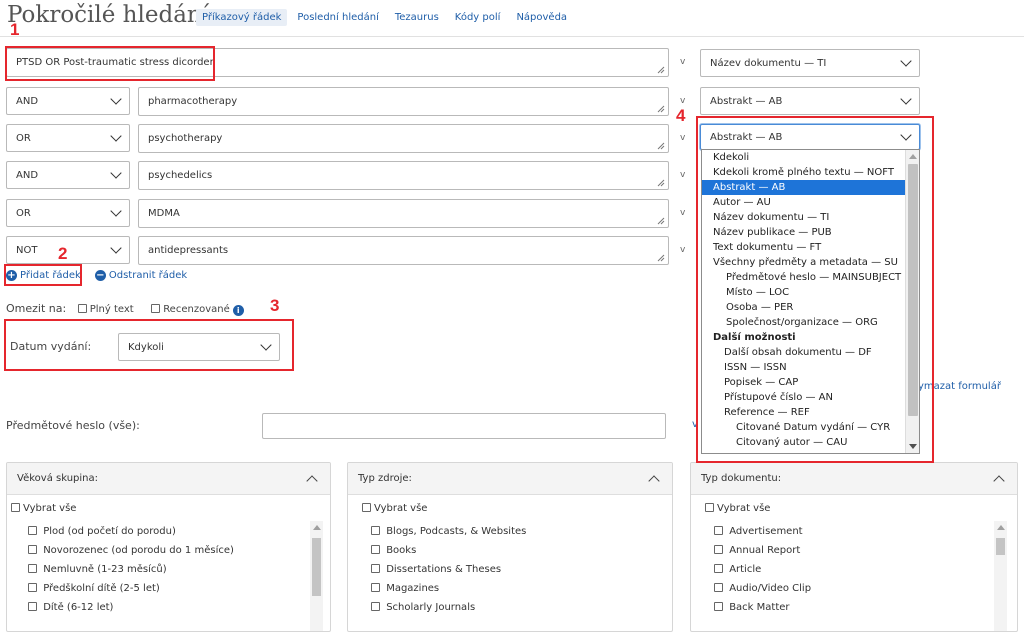  Describe the element at coordinates (854, 607) in the screenshot. I see `list-item: Back Matter` at that location.